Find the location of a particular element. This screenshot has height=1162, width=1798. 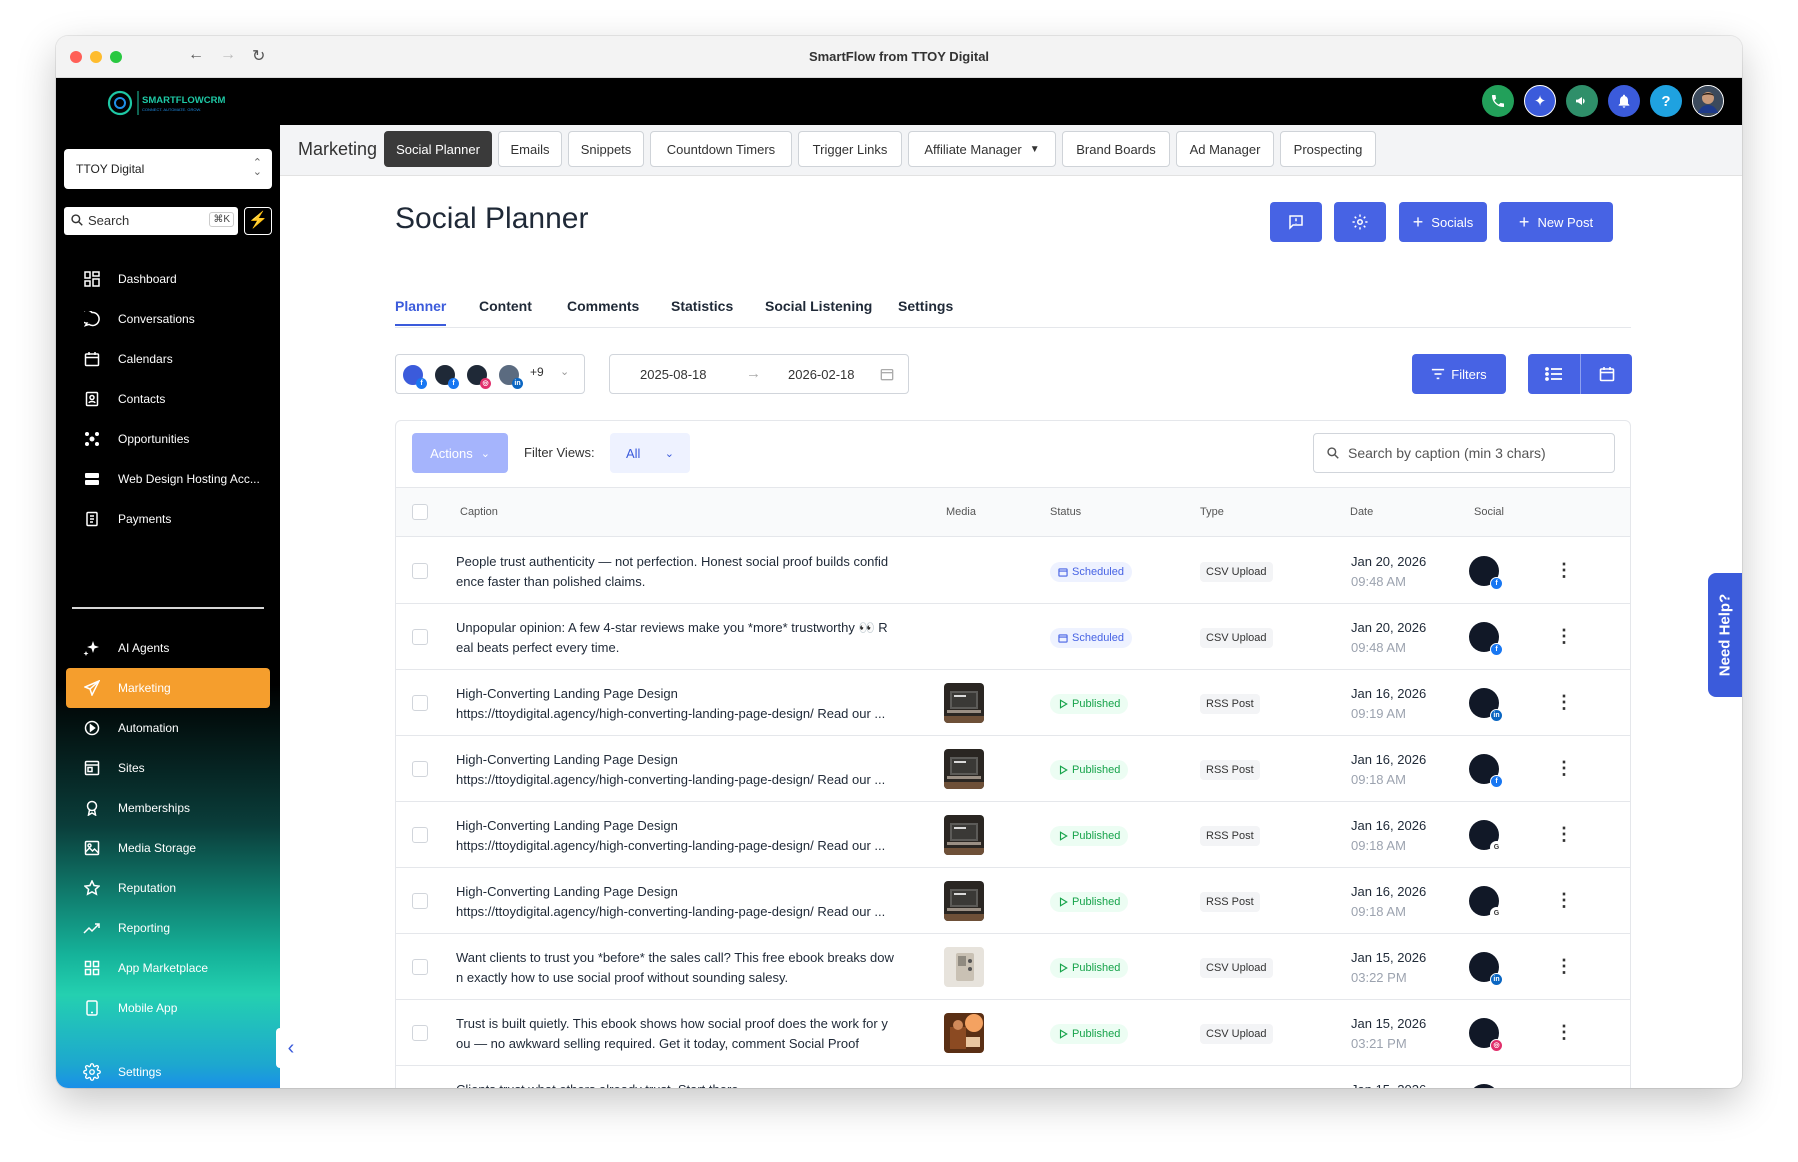

tab-content: Content is located at coordinates (505, 312).